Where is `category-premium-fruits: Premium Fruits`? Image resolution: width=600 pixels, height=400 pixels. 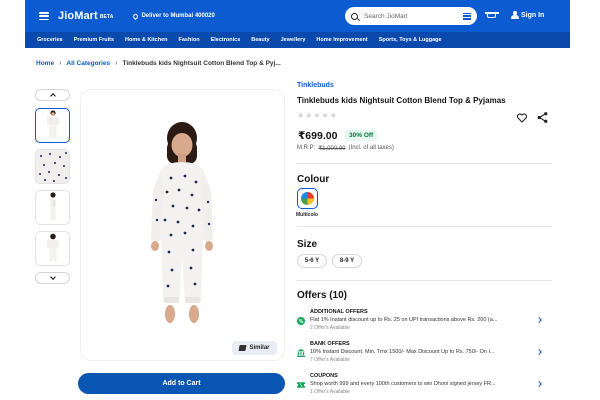 category-premium-fruits: Premium Fruits is located at coordinates (94, 40).